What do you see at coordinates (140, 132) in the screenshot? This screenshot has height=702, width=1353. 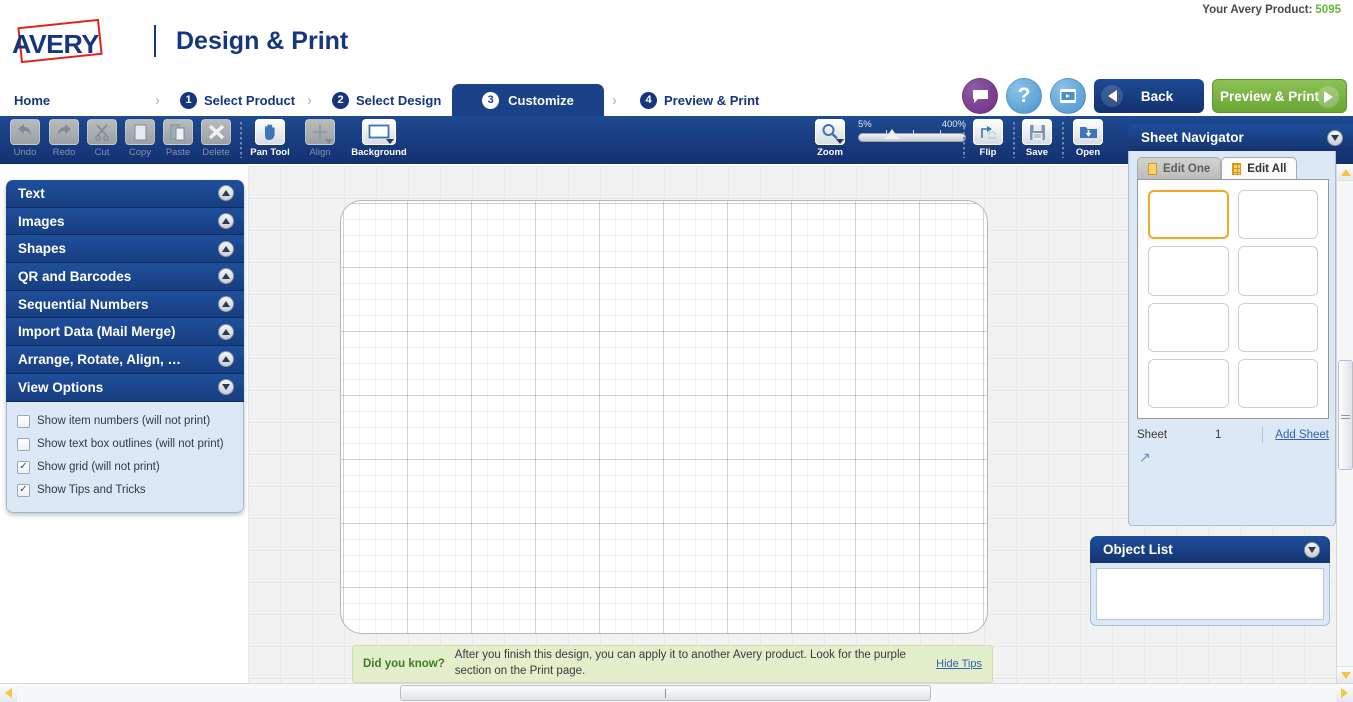 I see `copy-icon` at bounding box center [140, 132].